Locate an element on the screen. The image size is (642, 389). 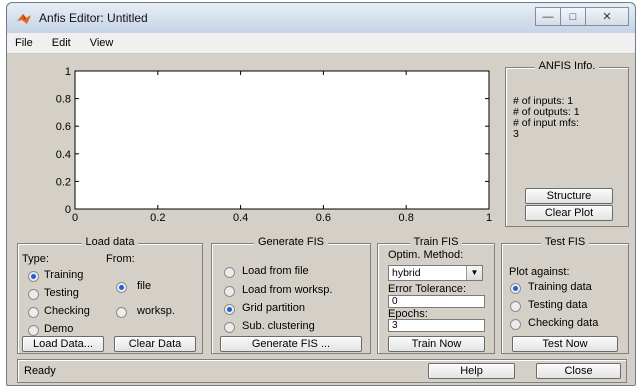
close-icon: ✕ is located at coordinates (607, 17).